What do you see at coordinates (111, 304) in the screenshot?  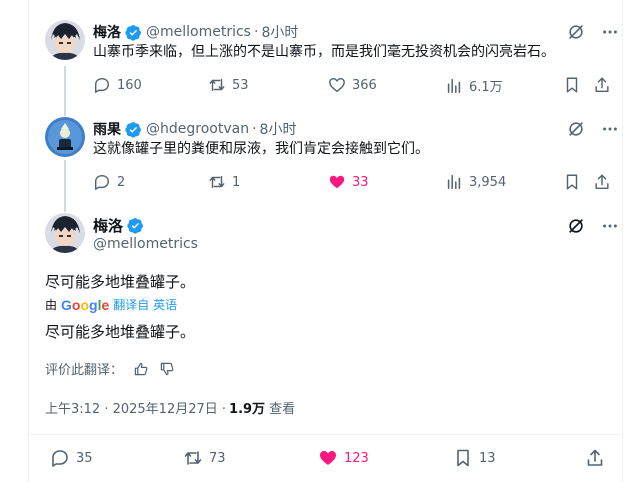 I see `translation-attribution: 由 Google 翻译自 英语` at bounding box center [111, 304].